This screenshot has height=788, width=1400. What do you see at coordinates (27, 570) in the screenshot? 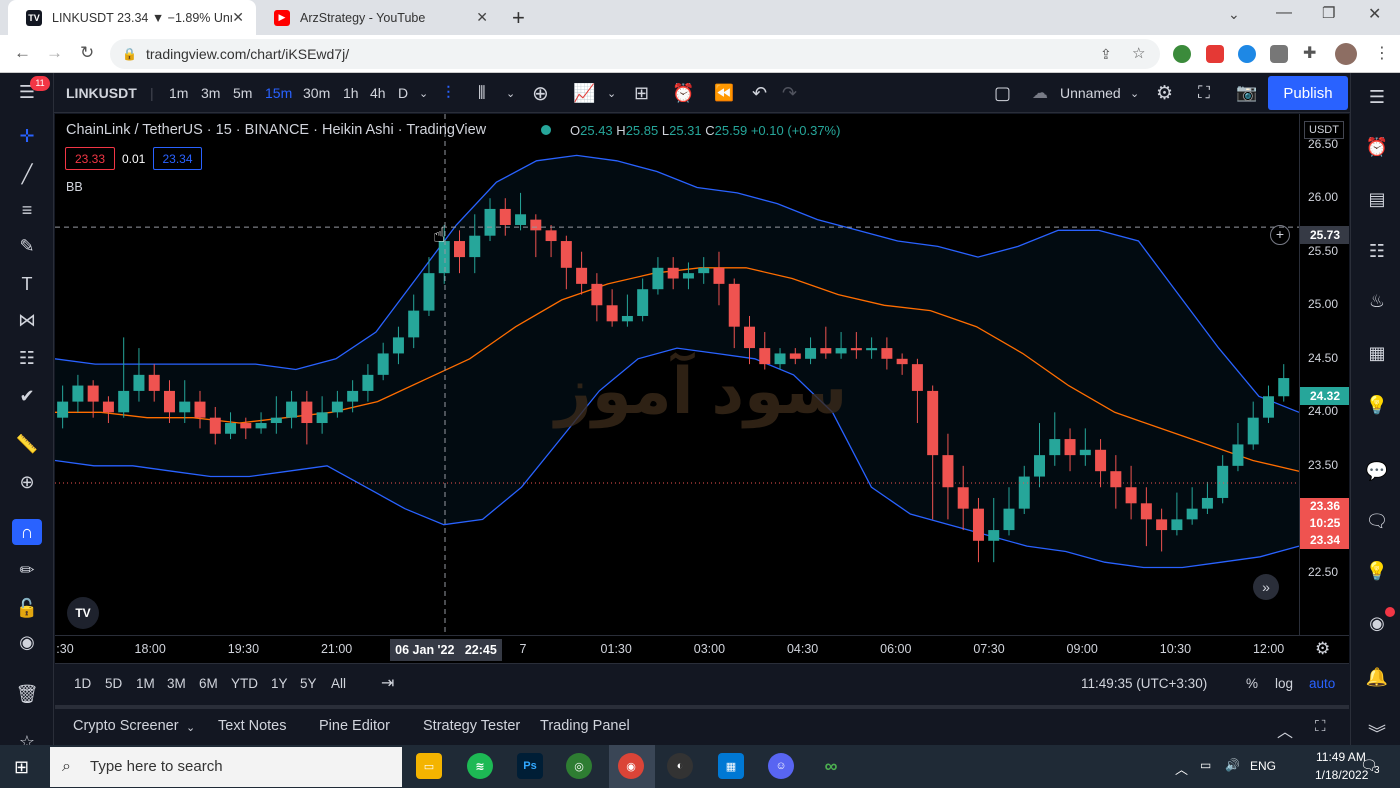
I see `lock-drawings-icon: ✏` at bounding box center [27, 570].